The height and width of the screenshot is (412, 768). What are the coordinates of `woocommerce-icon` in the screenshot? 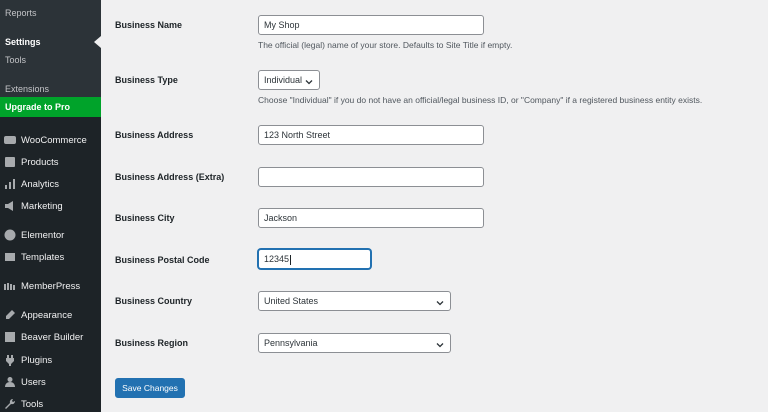 It's located at (10, 140).